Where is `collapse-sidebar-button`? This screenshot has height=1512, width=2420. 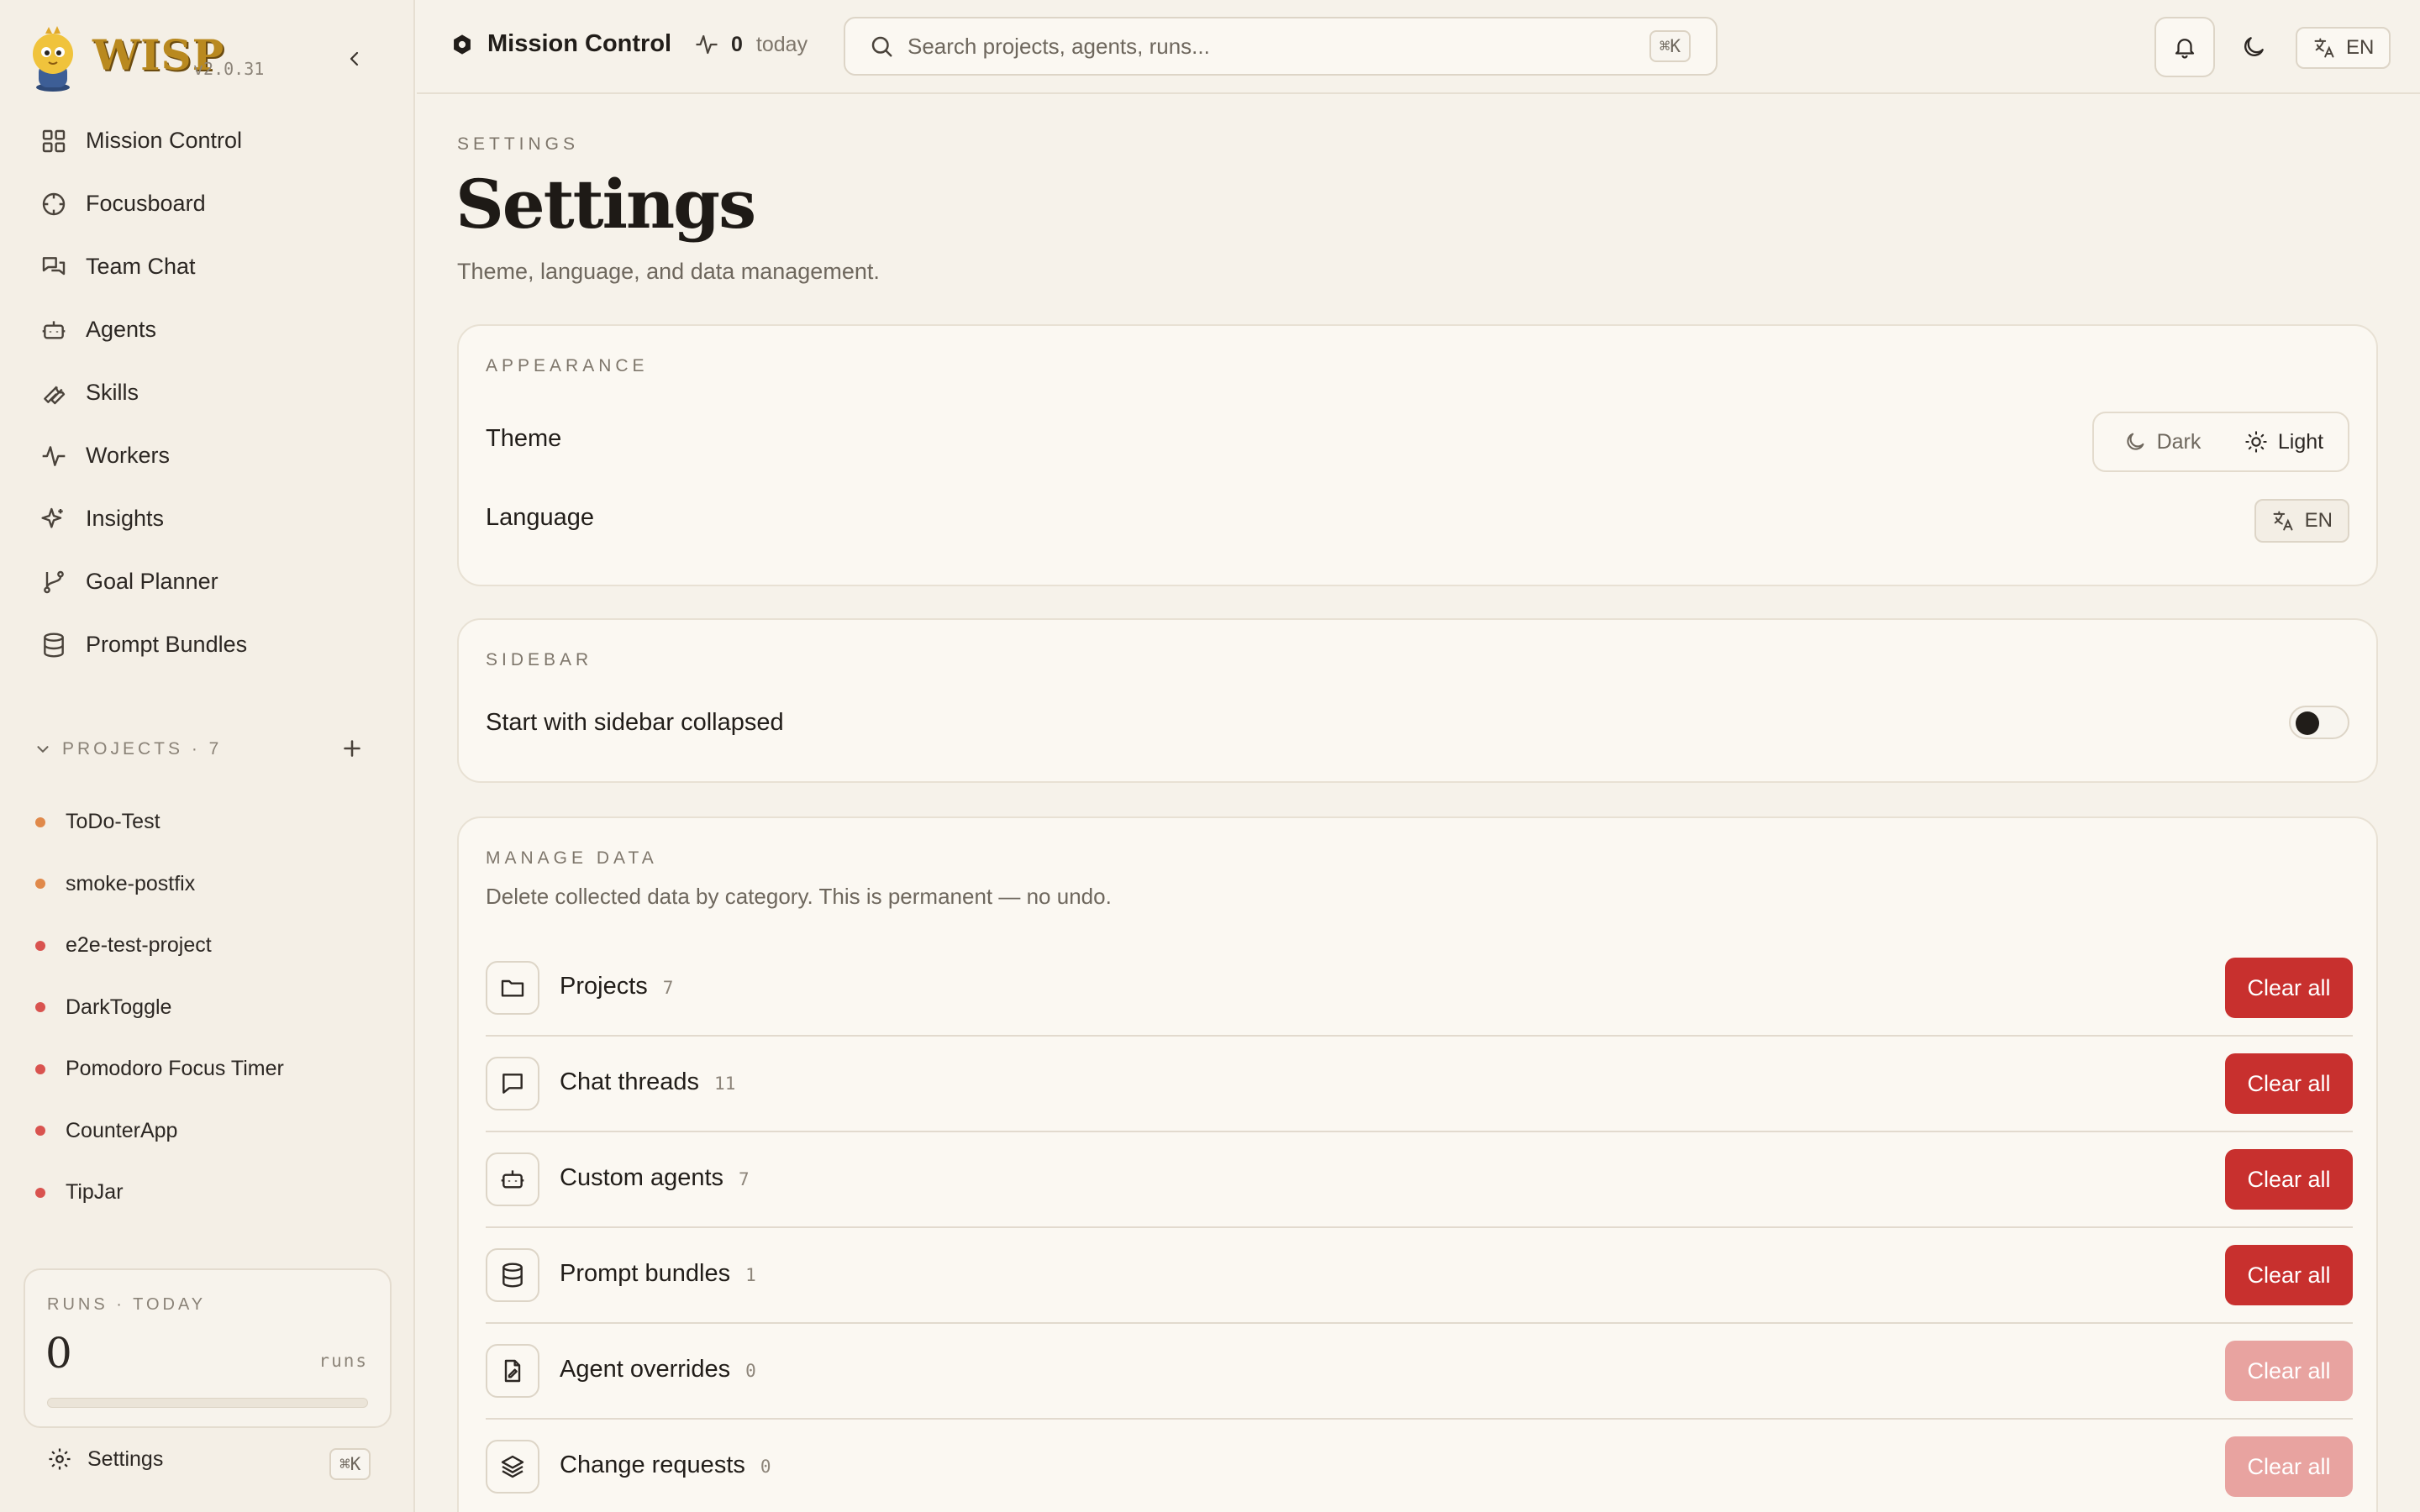
collapse-sidebar-button is located at coordinates (354, 59).